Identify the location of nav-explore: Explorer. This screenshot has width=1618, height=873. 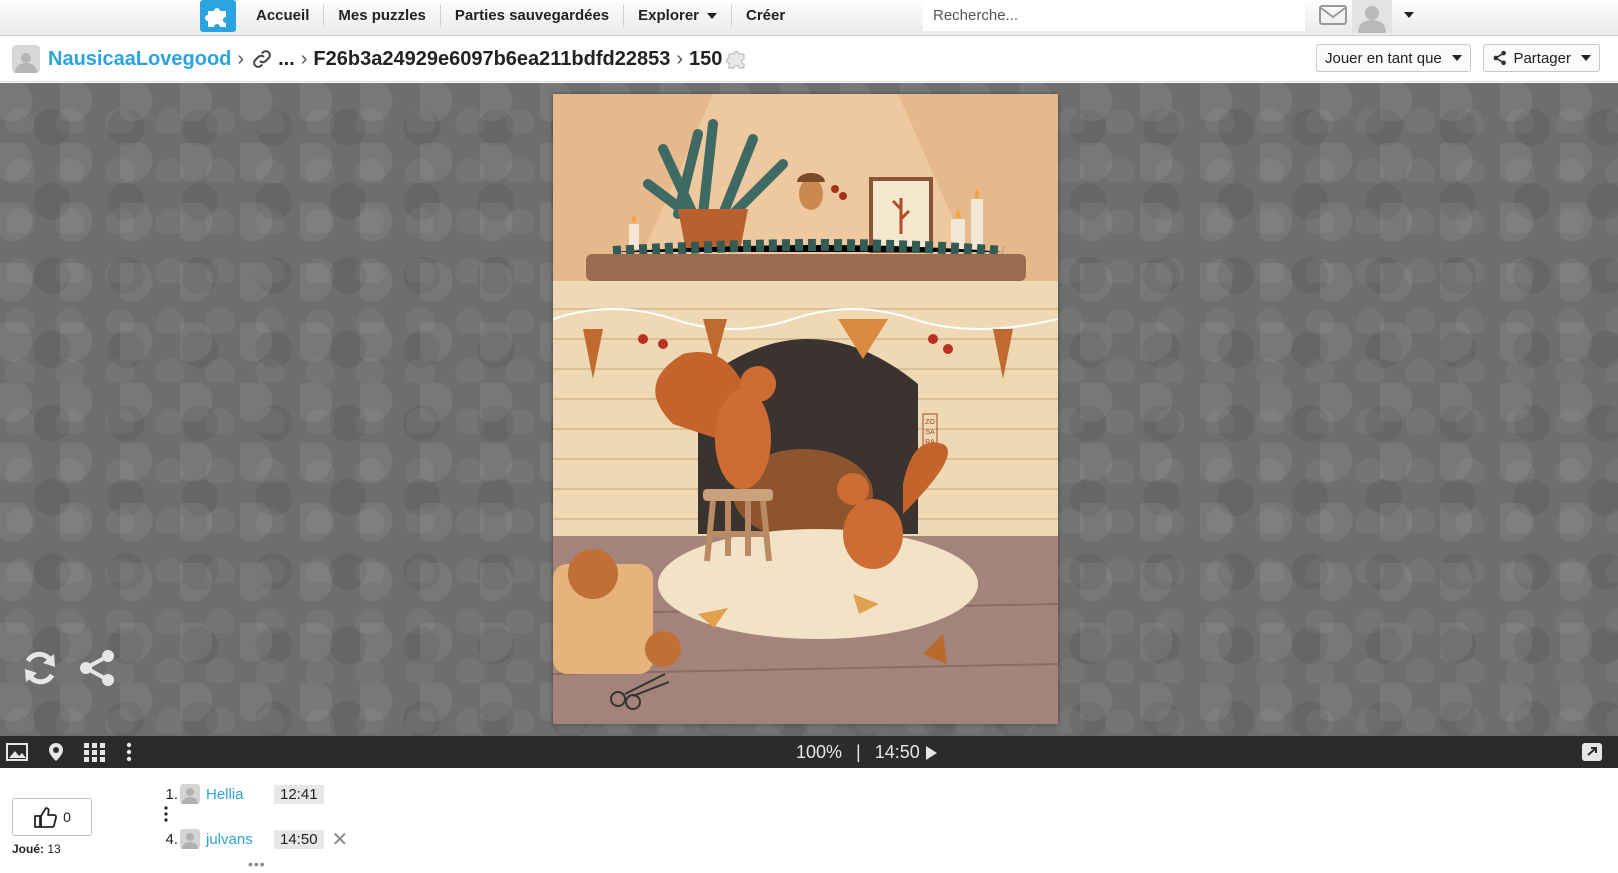
(678, 16).